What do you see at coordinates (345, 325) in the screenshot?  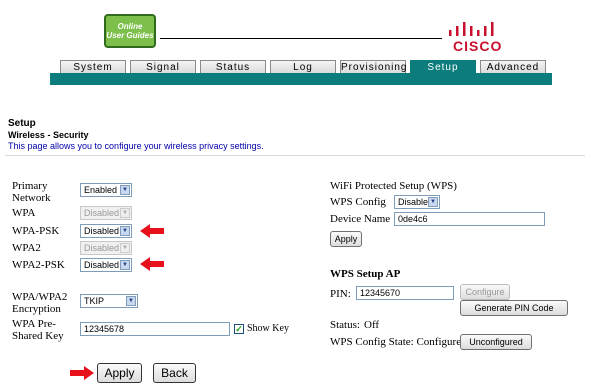 I see `wps-status-label: Status:` at bounding box center [345, 325].